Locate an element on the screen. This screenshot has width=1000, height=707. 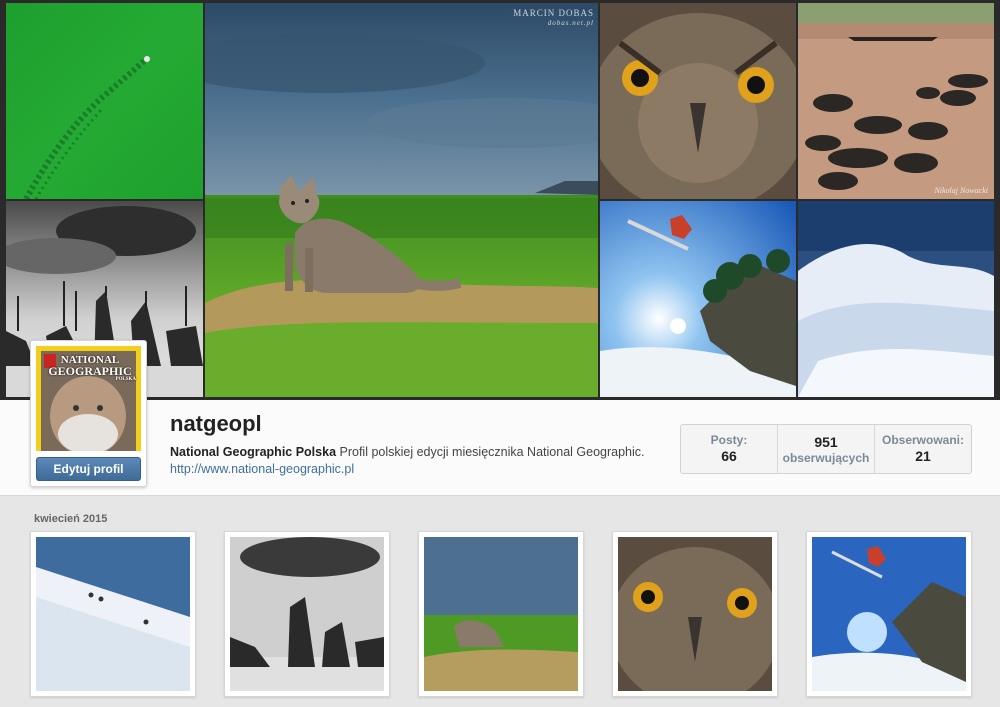
feed-thumbnail-arctic-fox is located at coordinates (501, 614).